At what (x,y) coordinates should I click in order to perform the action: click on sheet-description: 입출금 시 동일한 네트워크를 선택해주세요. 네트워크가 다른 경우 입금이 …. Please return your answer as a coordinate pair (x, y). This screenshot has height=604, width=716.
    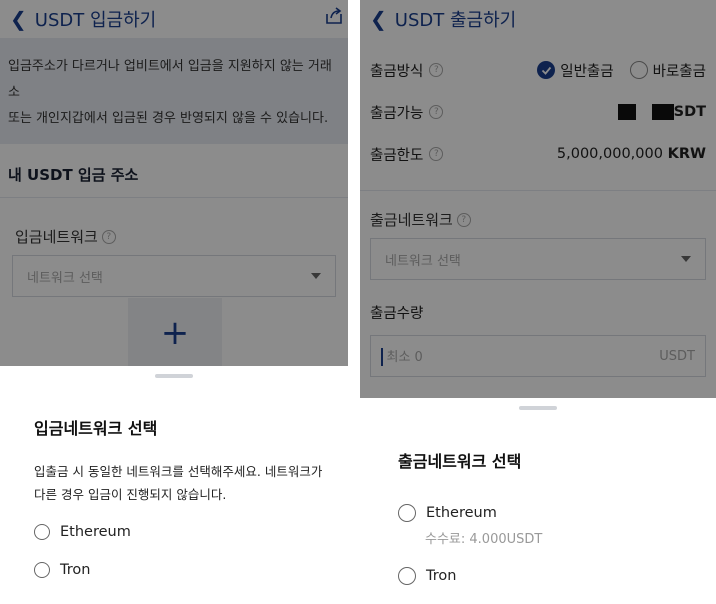
    Looking at the image, I should click on (174, 472).